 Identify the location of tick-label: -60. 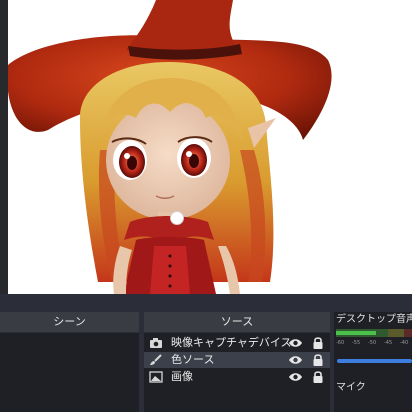
(340, 343).